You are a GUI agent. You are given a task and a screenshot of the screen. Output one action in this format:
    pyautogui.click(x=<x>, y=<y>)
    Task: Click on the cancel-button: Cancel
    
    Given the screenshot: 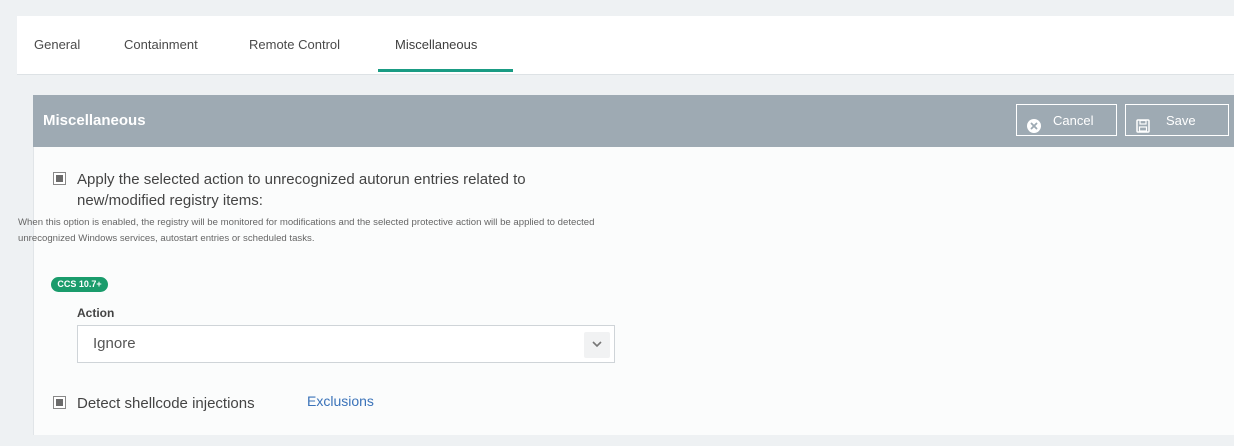 What is the action you would take?
    pyautogui.click(x=1066, y=120)
    